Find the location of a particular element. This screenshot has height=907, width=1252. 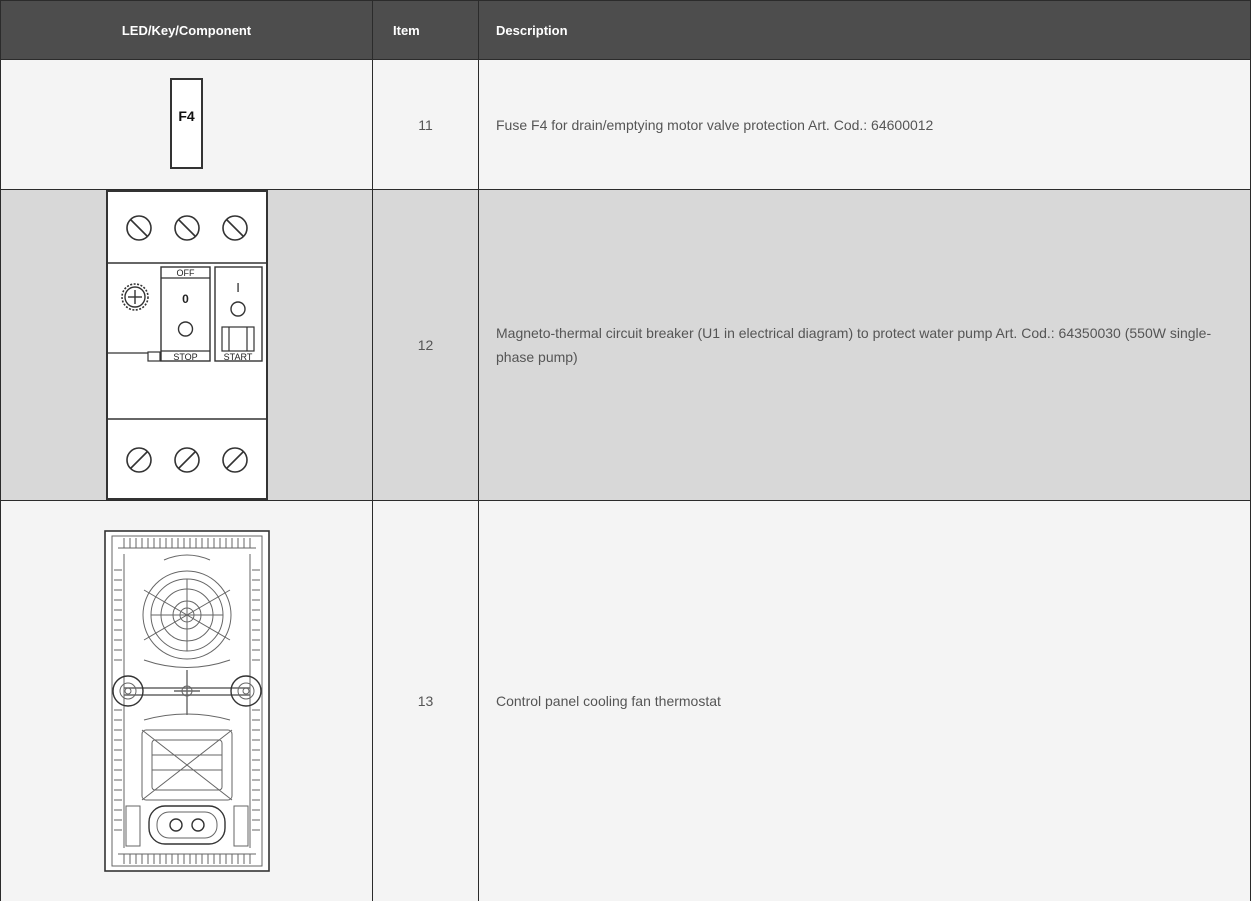

item-number: 13 is located at coordinates (425, 700).